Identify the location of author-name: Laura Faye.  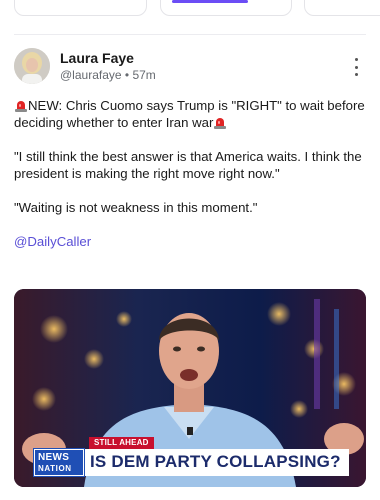
(97, 58).